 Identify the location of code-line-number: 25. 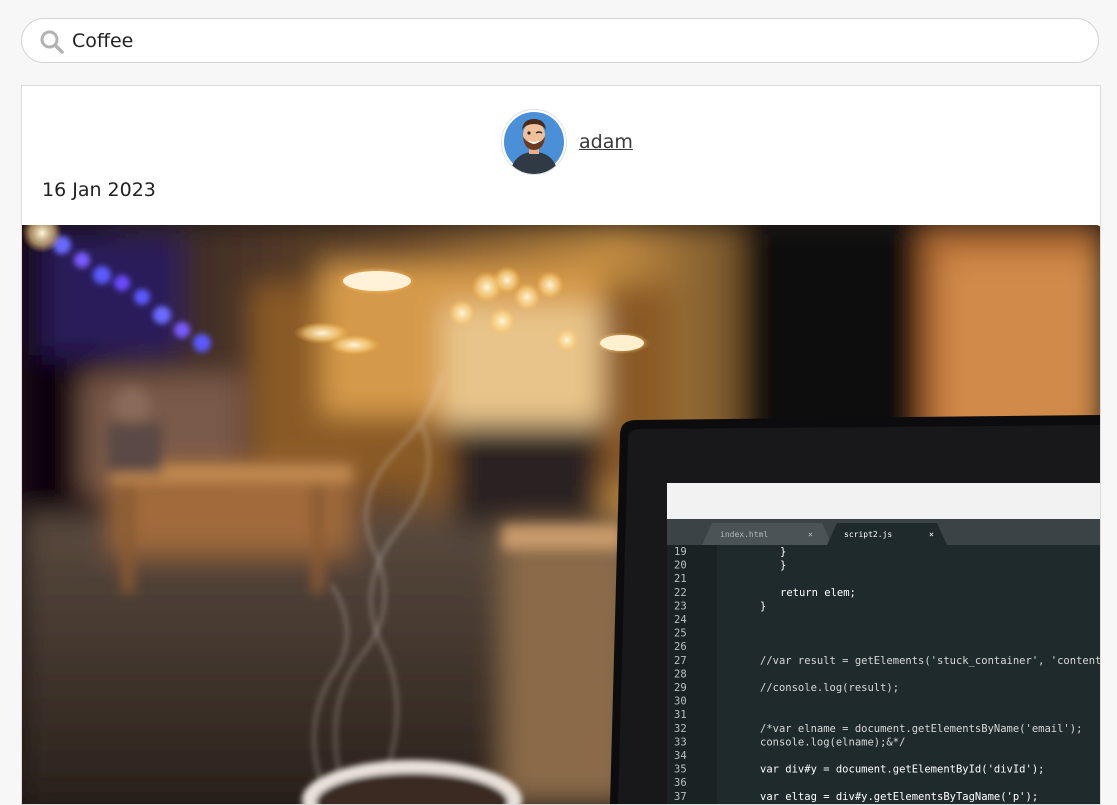
(680, 634).